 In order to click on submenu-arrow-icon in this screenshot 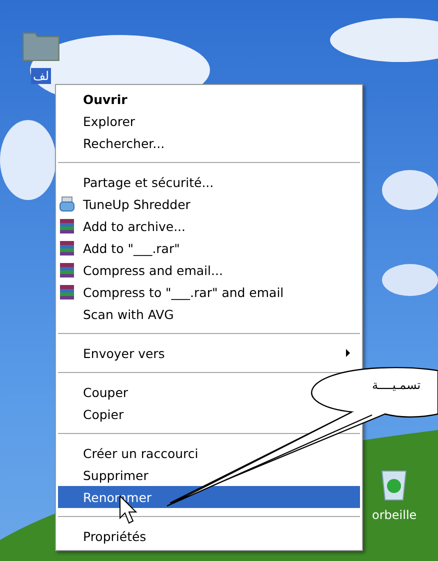, I will do `click(348, 353)`.